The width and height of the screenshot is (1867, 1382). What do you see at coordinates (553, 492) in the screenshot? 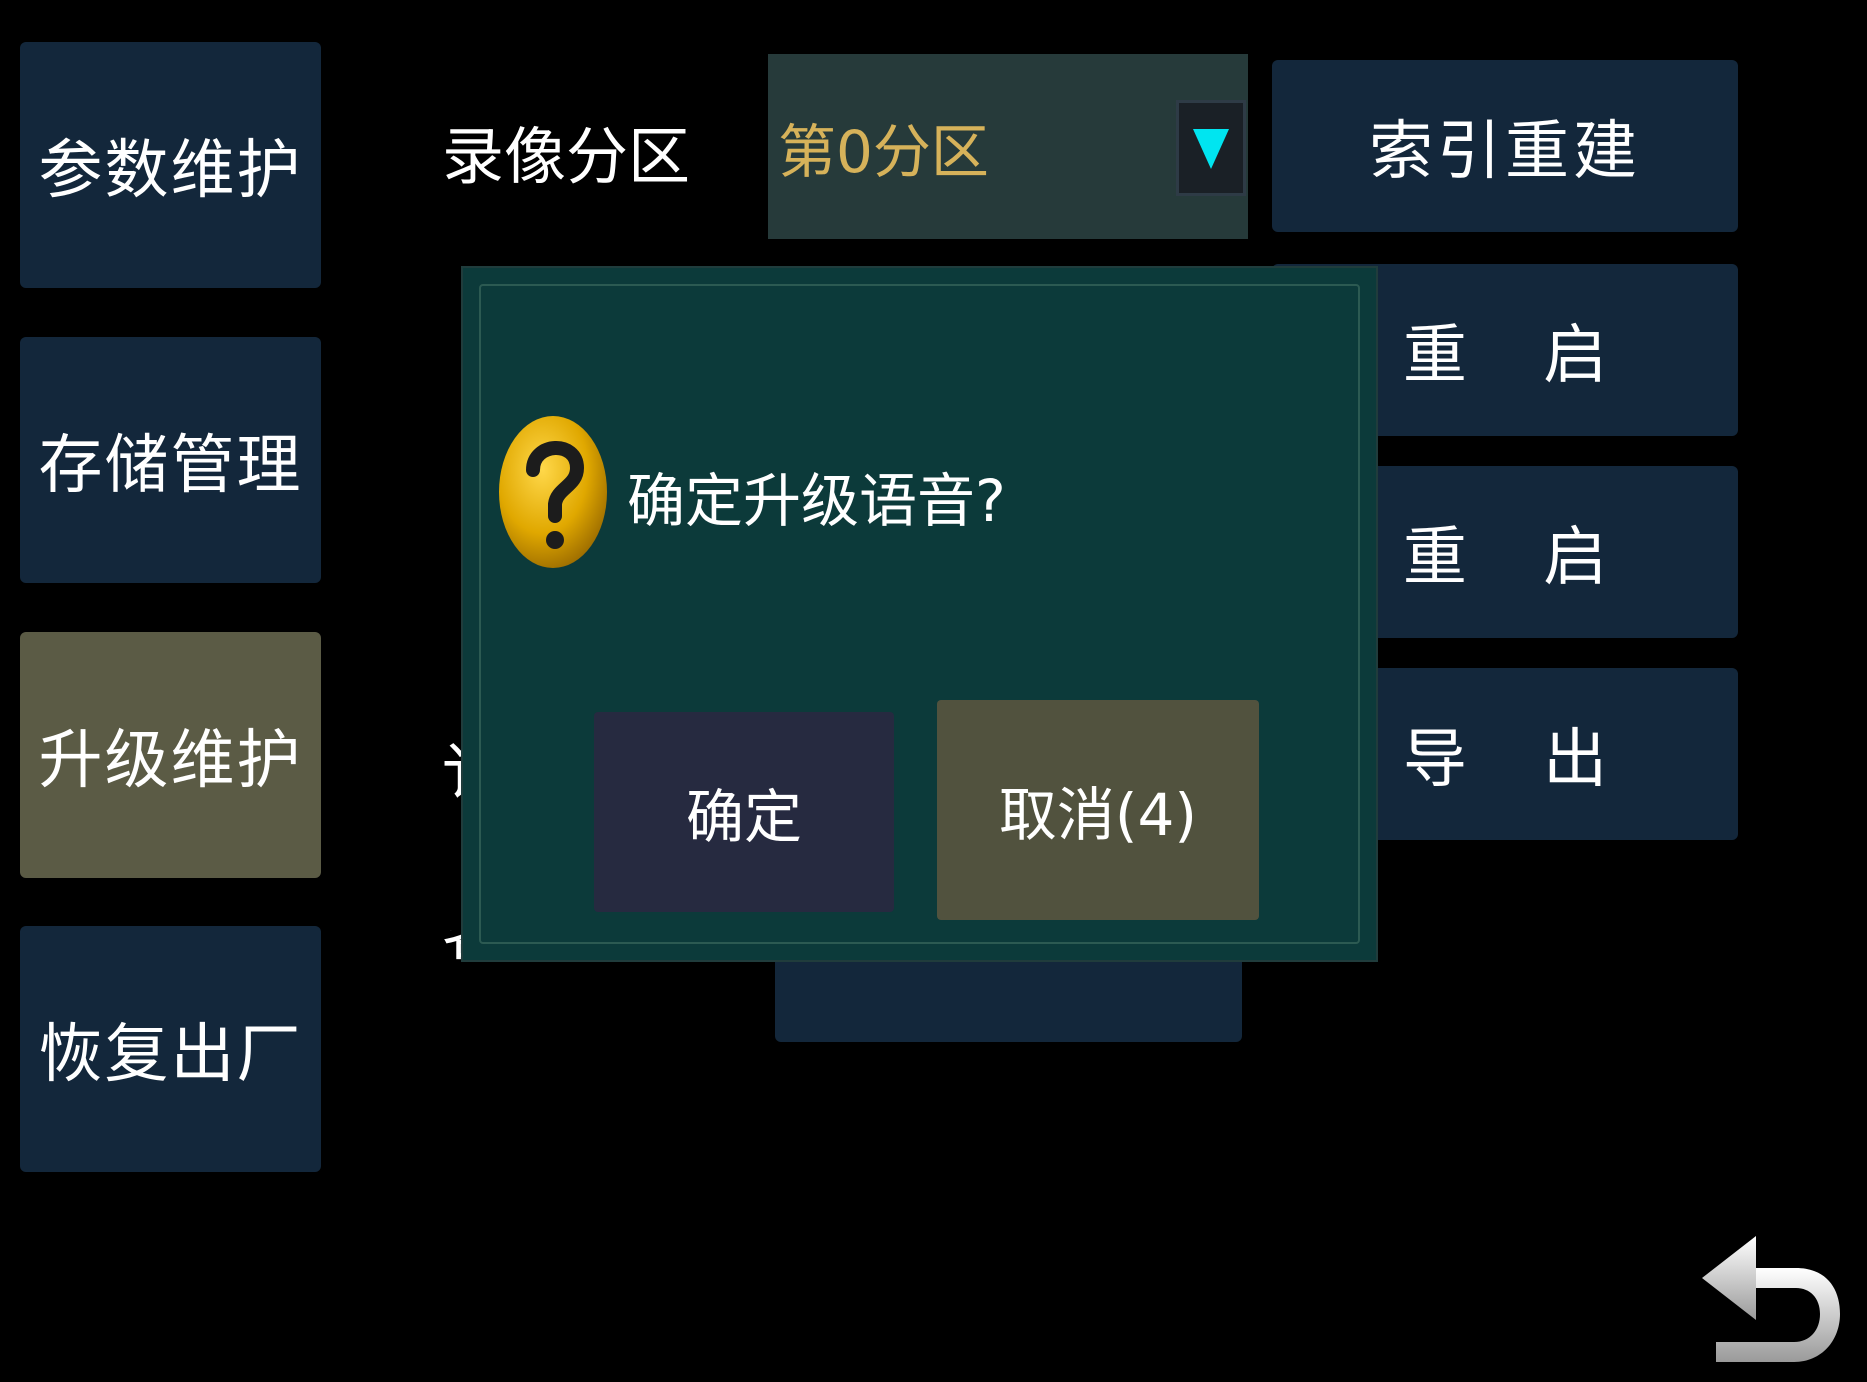
I see `question-icon` at bounding box center [553, 492].